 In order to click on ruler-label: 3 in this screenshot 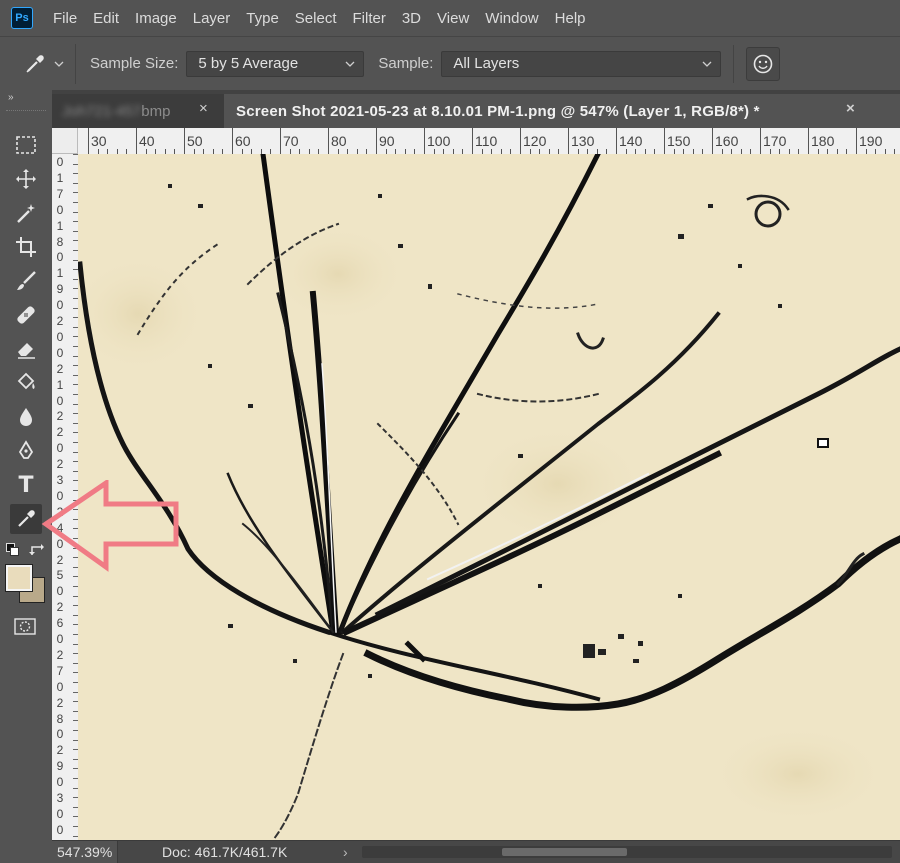, I will do `click(60, 798)`.